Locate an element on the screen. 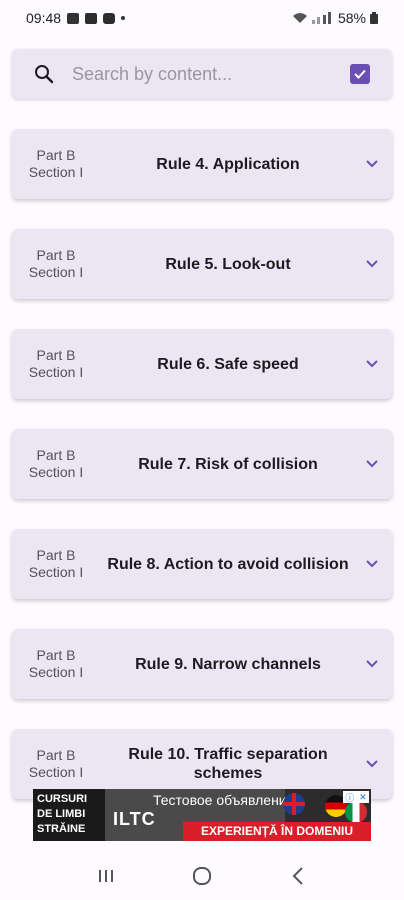  recents-button is located at coordinates (106, 876).